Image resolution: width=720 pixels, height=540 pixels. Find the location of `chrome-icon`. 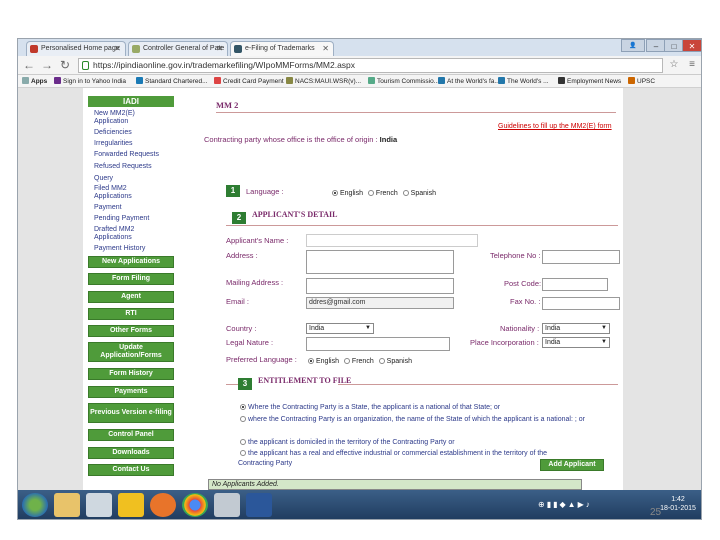

chrome-icon is located at coordinates (195, 505).